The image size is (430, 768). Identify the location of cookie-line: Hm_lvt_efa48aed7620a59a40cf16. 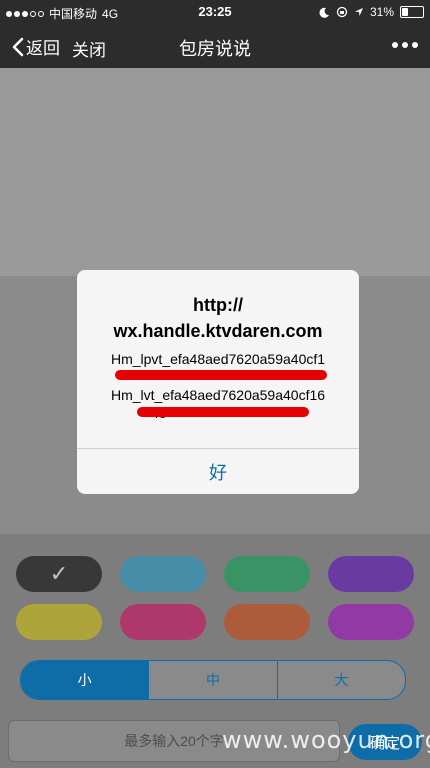
(218, 395).